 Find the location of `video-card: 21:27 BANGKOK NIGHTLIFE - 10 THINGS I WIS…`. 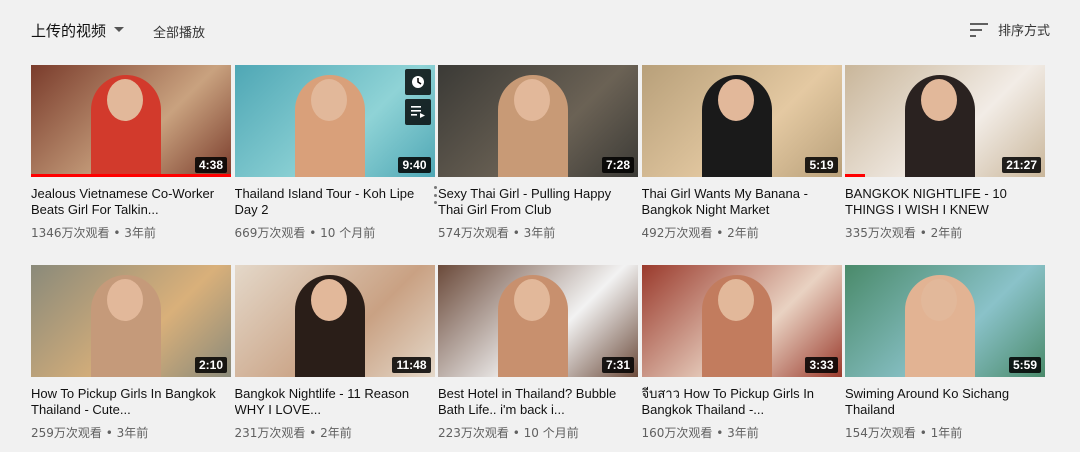

video-card: 21:27 BANGKOK NIGHTLIFE - 10 THINGS I WIS… is located at coordinates (945, 153).